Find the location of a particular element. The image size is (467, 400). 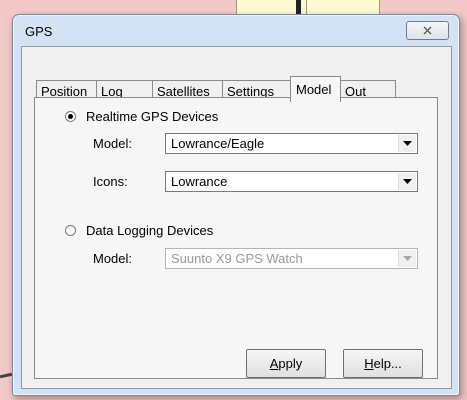

realtime-gps-radio: Realtime GPS Devices is located at coordinates (141, 116).